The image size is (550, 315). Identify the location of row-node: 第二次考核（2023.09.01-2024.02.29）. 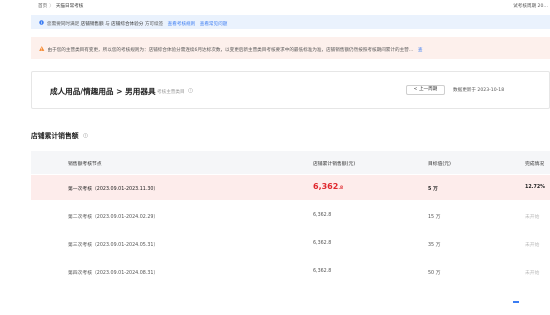
(113, 217).